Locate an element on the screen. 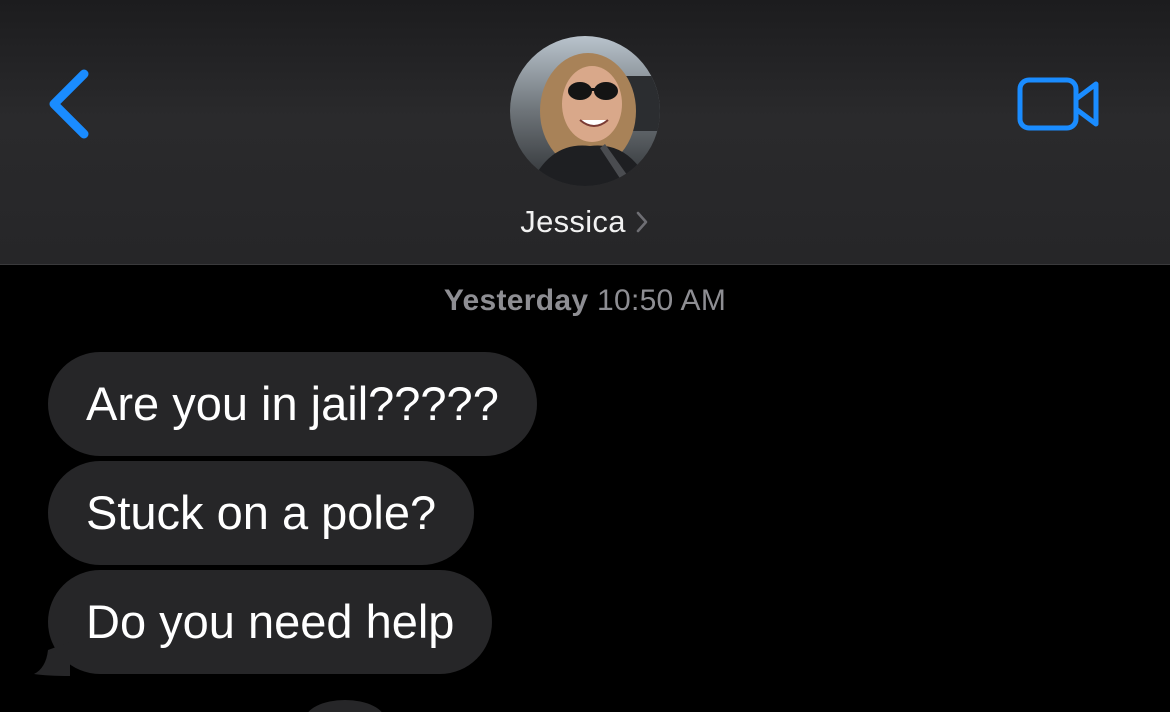  message-timestamp: Yesterday 10:50 AM is located at coordinates (585, 301).